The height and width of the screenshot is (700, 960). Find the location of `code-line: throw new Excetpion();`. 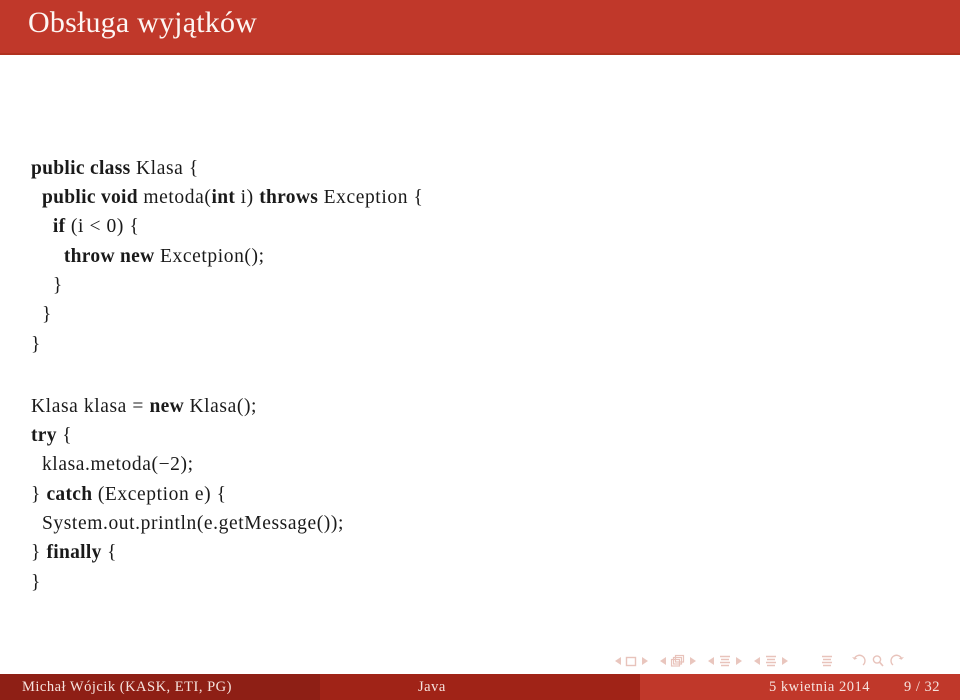

code-line: throw new Excetpion(); is located at coordinates (227, 256).